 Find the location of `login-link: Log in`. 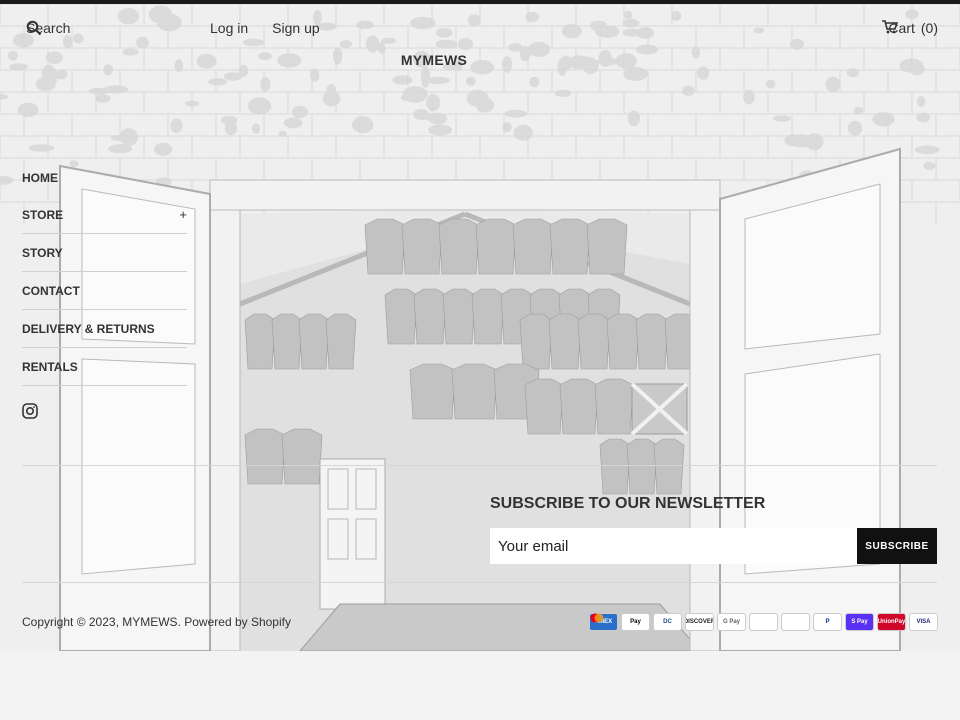

login-link: Log in is located at coordinates (229, 28).